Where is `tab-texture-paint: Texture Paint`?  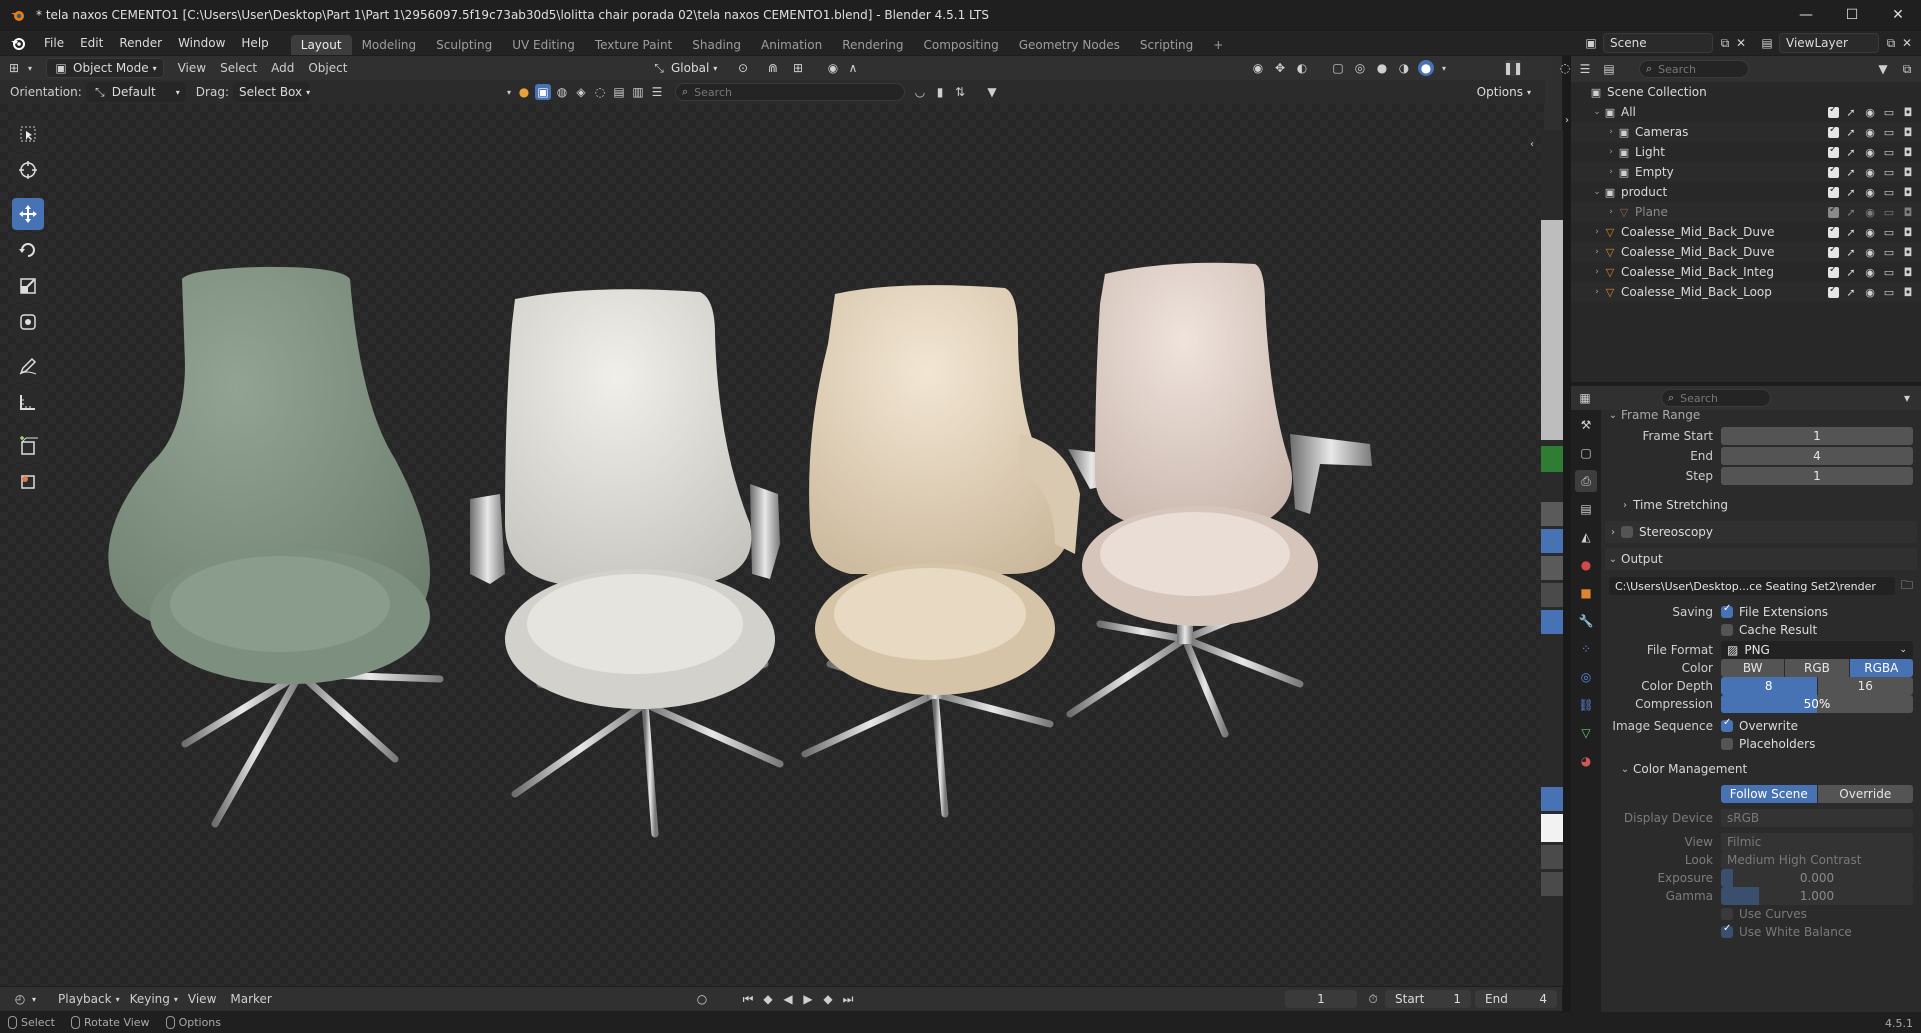 tab-texture-paint: Texture Paint is located at coordinates (633, 45).